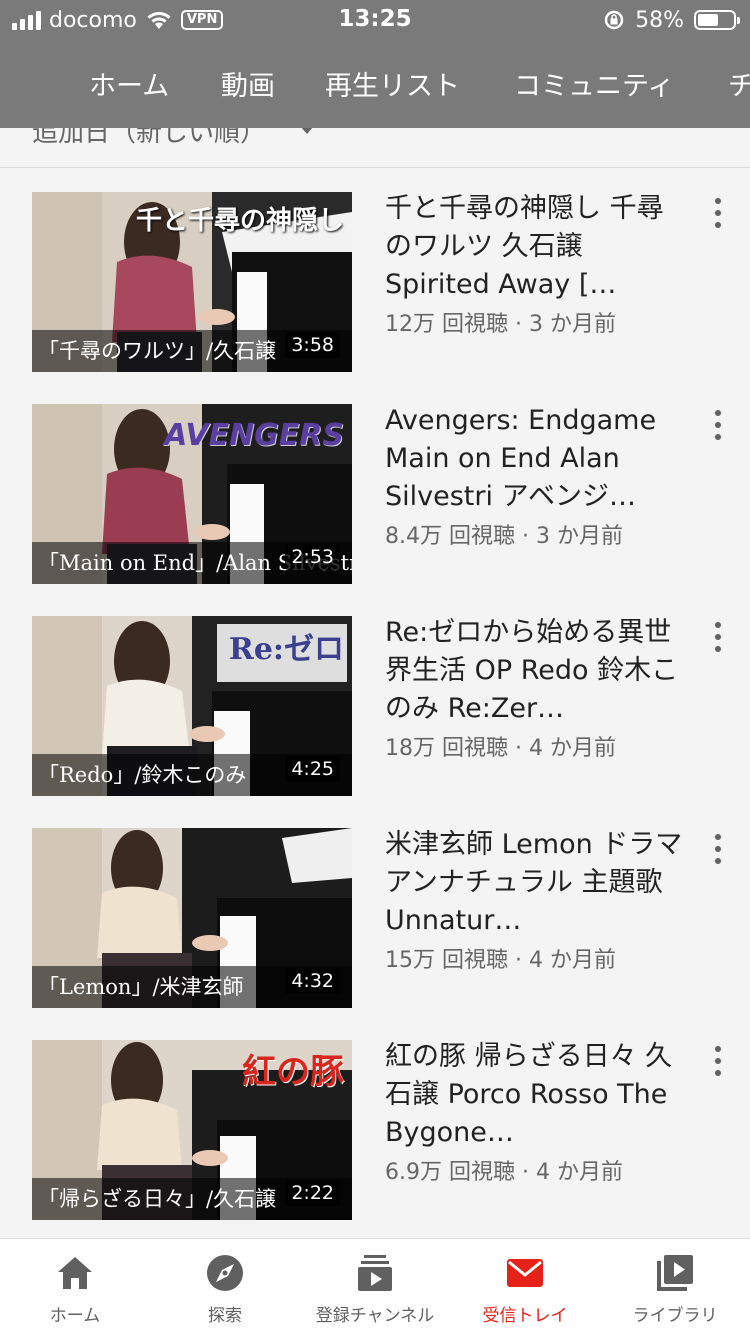  I want to click on tab-playlists: 再生リスト, so click(392, 83).